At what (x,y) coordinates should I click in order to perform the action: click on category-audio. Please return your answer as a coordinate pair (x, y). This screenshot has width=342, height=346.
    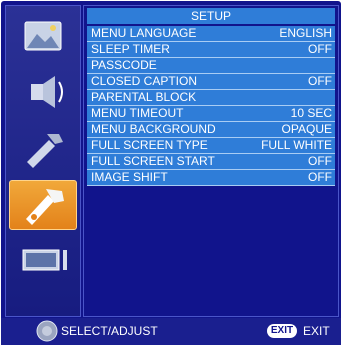
    Looking at the image, I should click on (43, 93).